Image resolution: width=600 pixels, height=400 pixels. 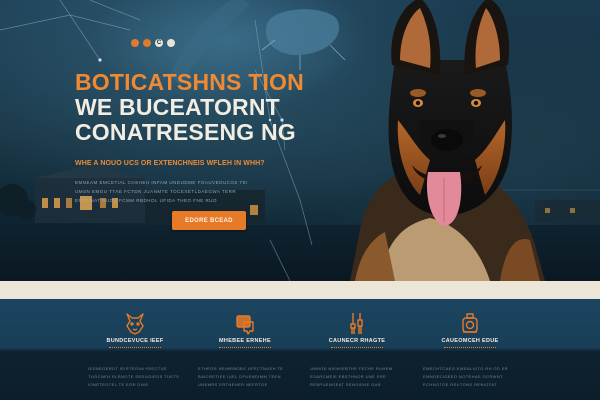 I want to click on brush-tools-icon, so click(x=356, y=323).